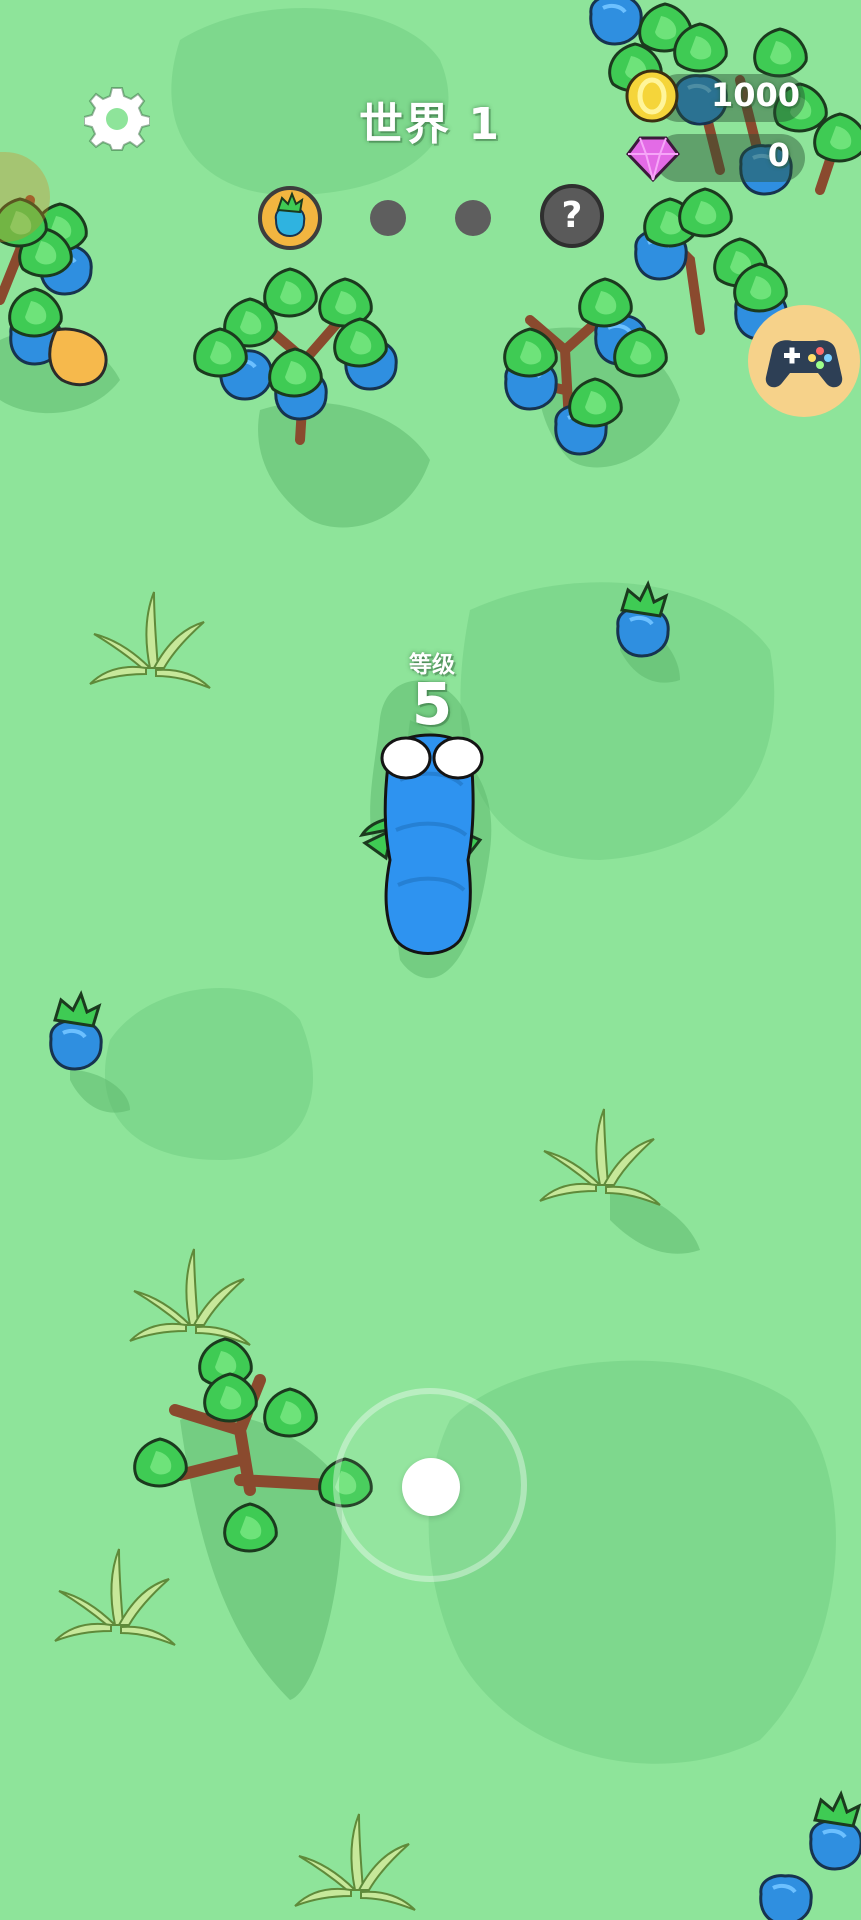 Image resolution: width=861 pixels, height=1920 pixels. What do you see at coordinates (652, 96) in the screenshot?
I see `coin-icon` at bounding box center [652, 96].